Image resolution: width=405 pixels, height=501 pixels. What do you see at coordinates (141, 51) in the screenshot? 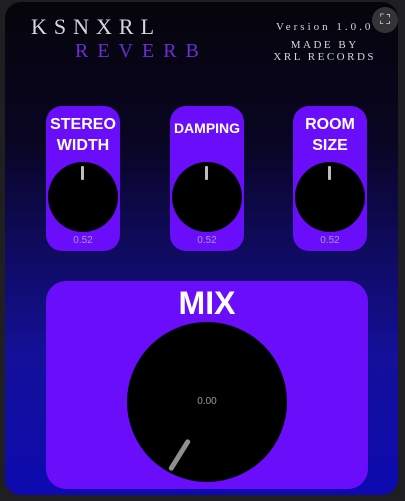
I see `brand-subtitle: REVERB` at bounding box center [141, 51].